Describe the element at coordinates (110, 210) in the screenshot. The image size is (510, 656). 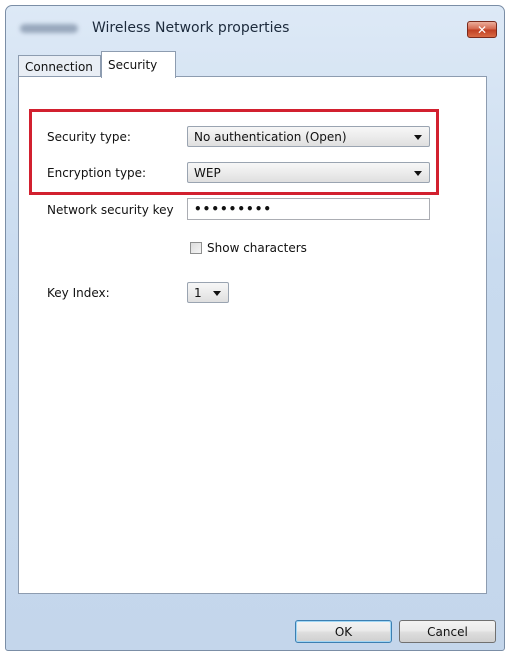
I see `network-key-label: Network security key` at that location.